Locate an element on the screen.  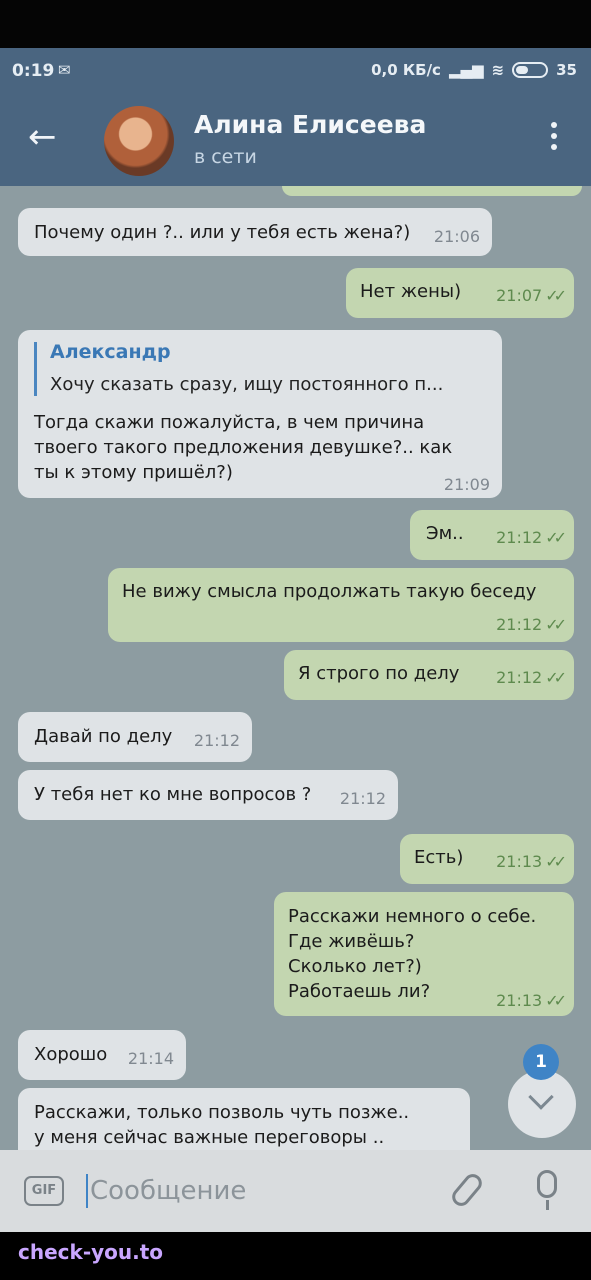
message-outgoing: Я строго по делу 21:12 ✓✓ is located at coordinates (429, 675).